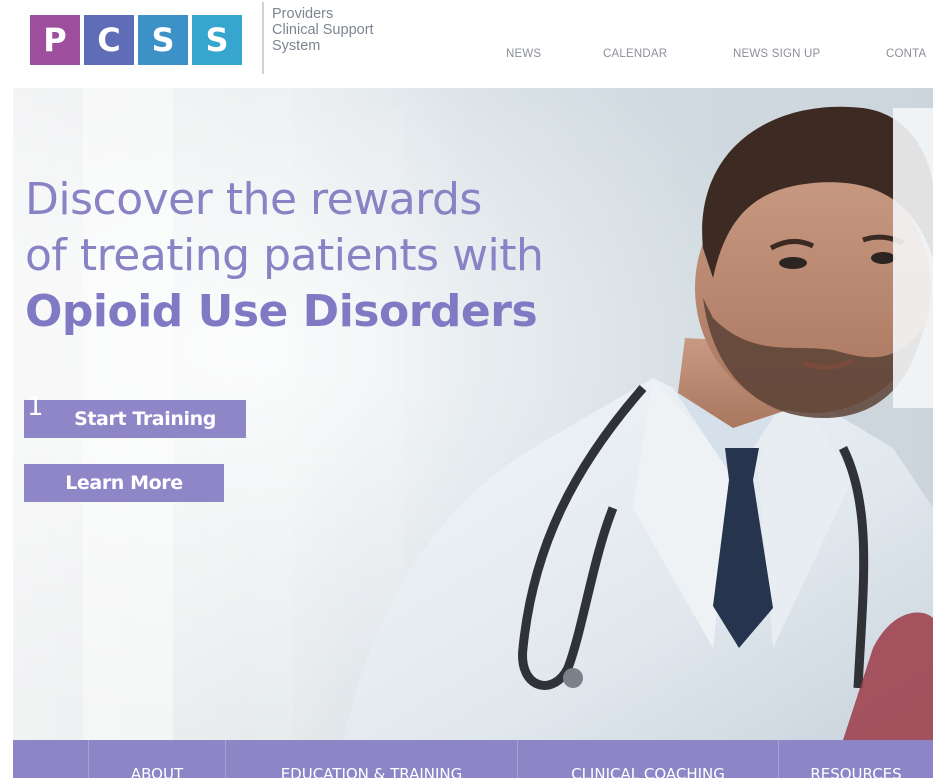 The height and width of the screenshot is (783, 940). Describe the element at coordinates (906, 54) in the screenshot. I see `nav-contact: CONTA` at that location.